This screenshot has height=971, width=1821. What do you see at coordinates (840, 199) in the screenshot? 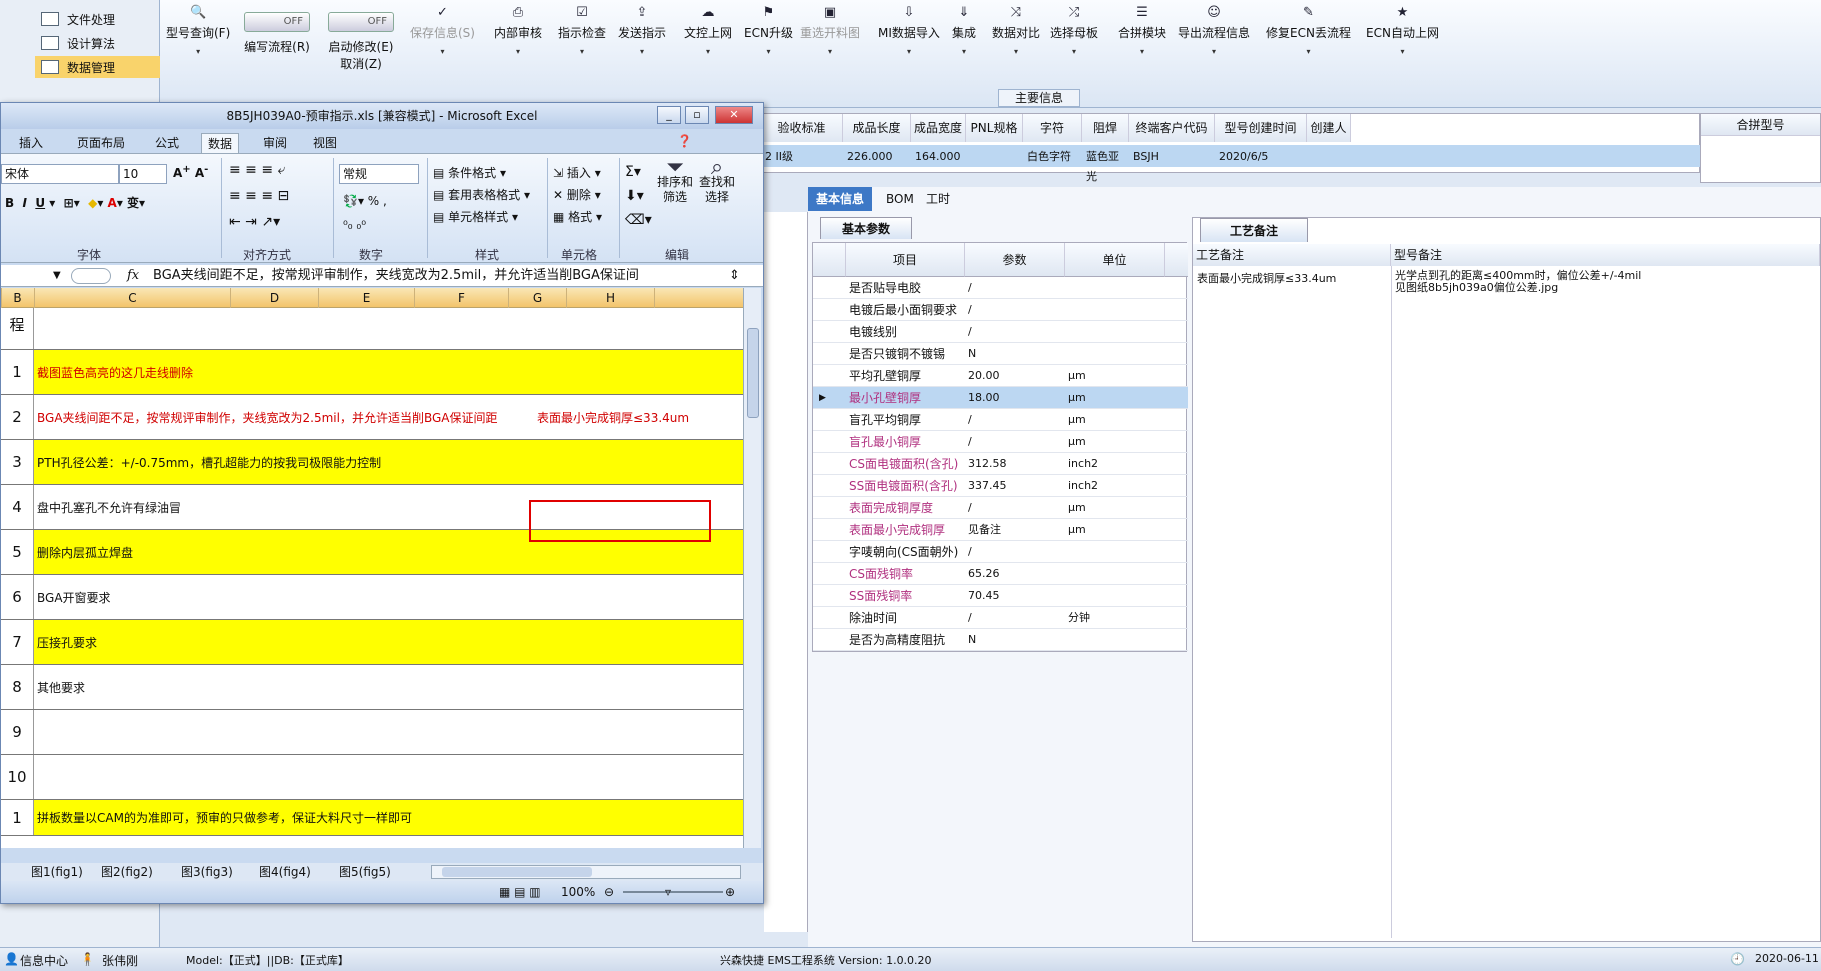
I see `tab-basic-info: 基本信息` at bounding box center [840, 199].